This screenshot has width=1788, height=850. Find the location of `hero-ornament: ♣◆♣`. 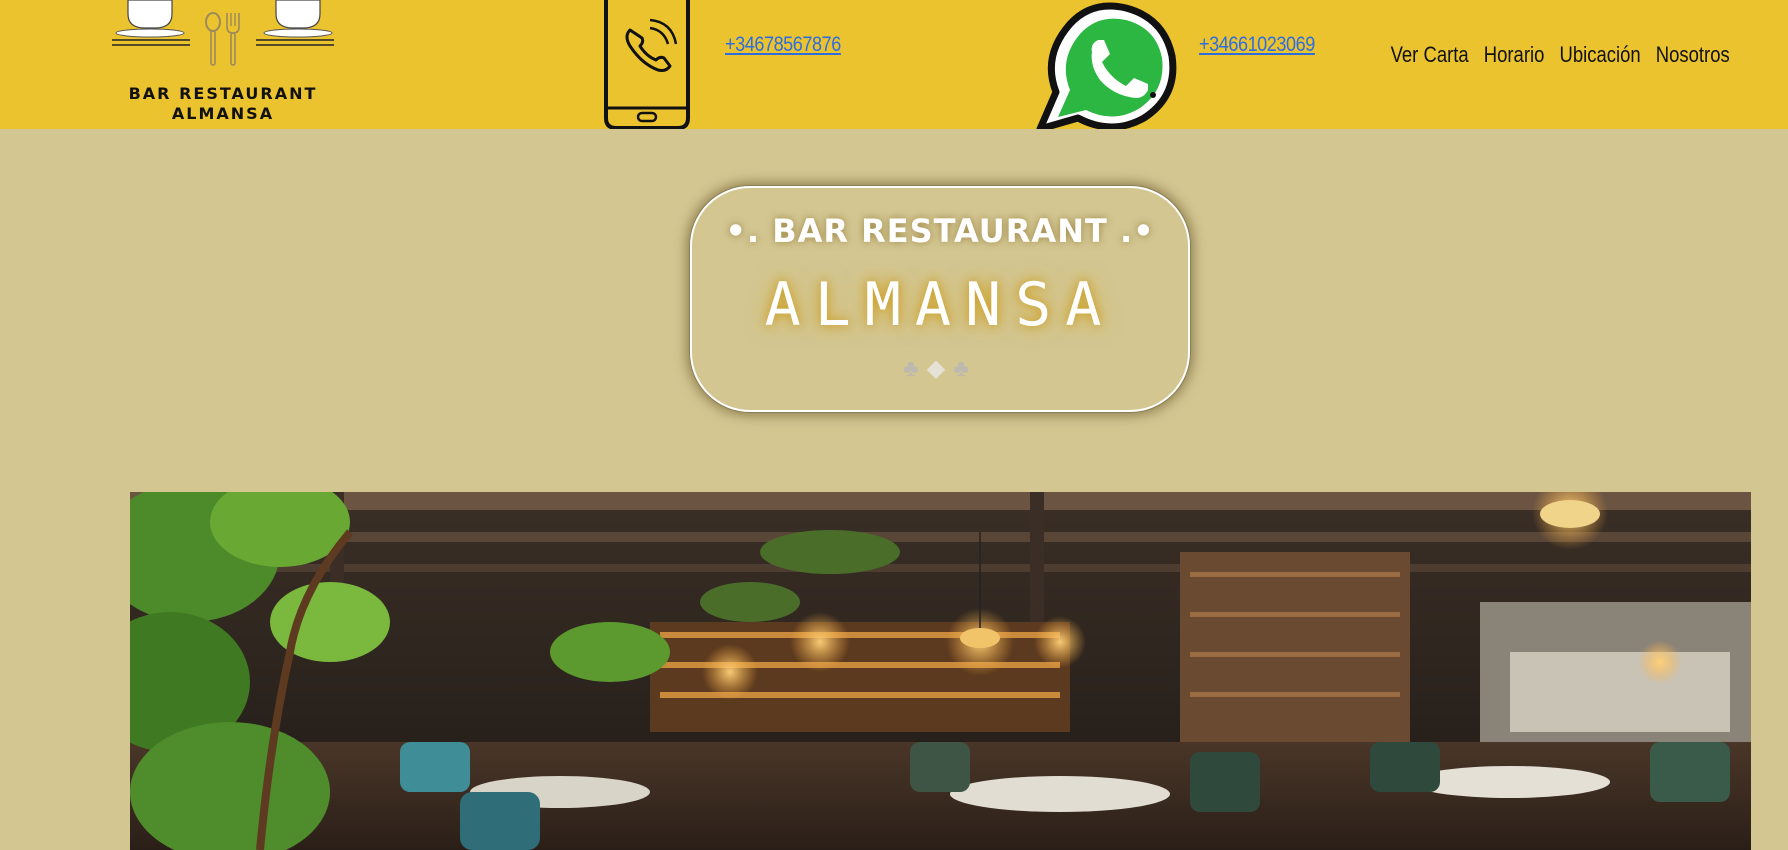

hero-ornament: ♣◆♣ is located at coordinates (940, 368).